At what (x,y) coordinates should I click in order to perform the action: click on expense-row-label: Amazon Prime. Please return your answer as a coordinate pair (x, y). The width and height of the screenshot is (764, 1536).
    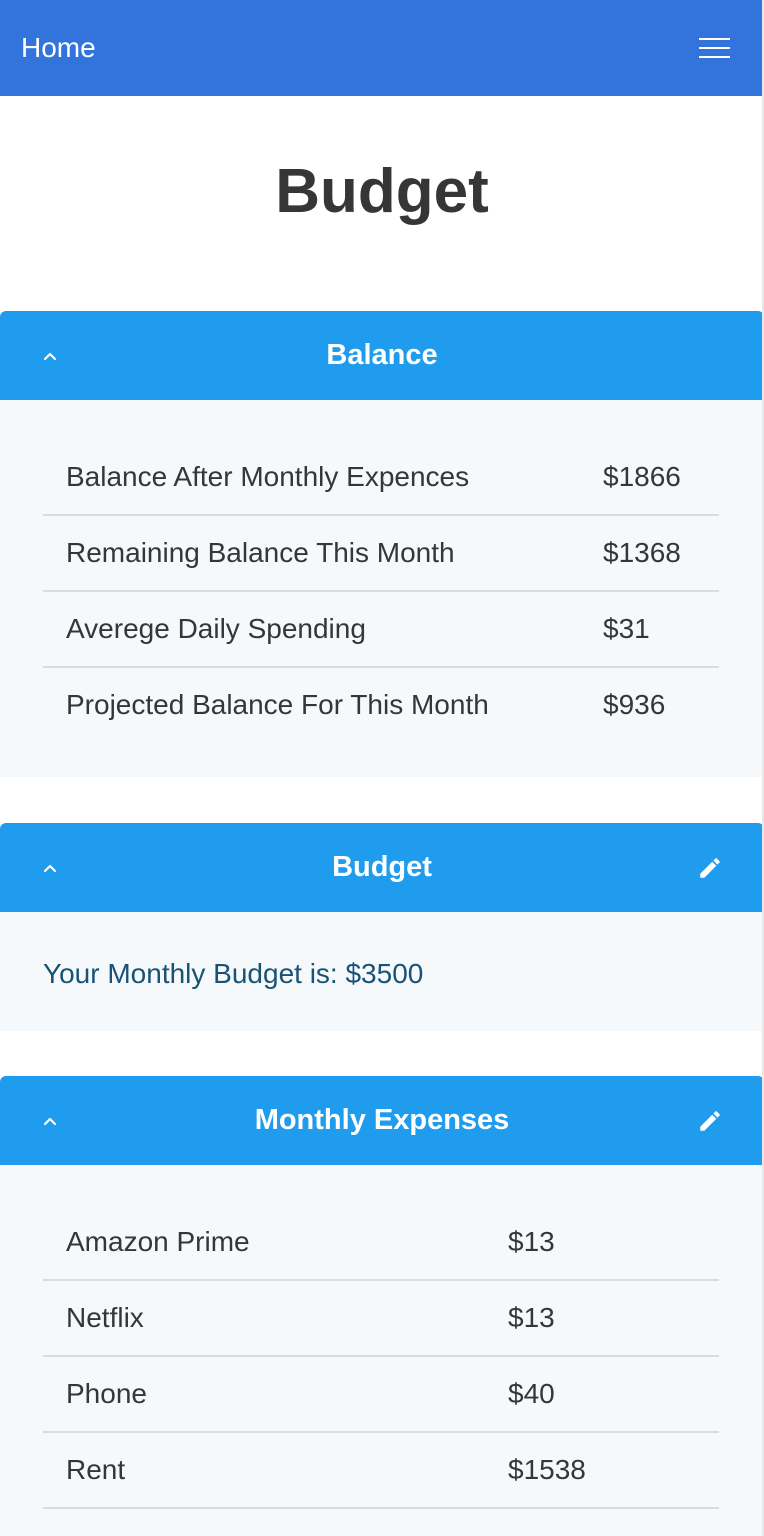
    Looking at the image, I should click on (158, 1241).